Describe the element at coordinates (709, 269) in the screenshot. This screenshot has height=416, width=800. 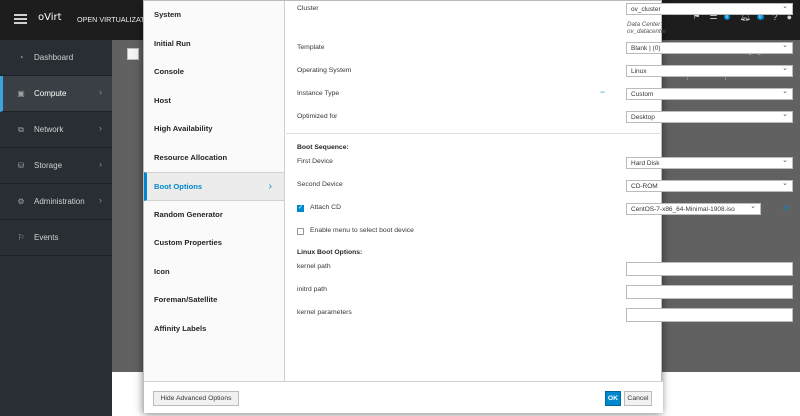
I see `kernel-path-input` at that location.